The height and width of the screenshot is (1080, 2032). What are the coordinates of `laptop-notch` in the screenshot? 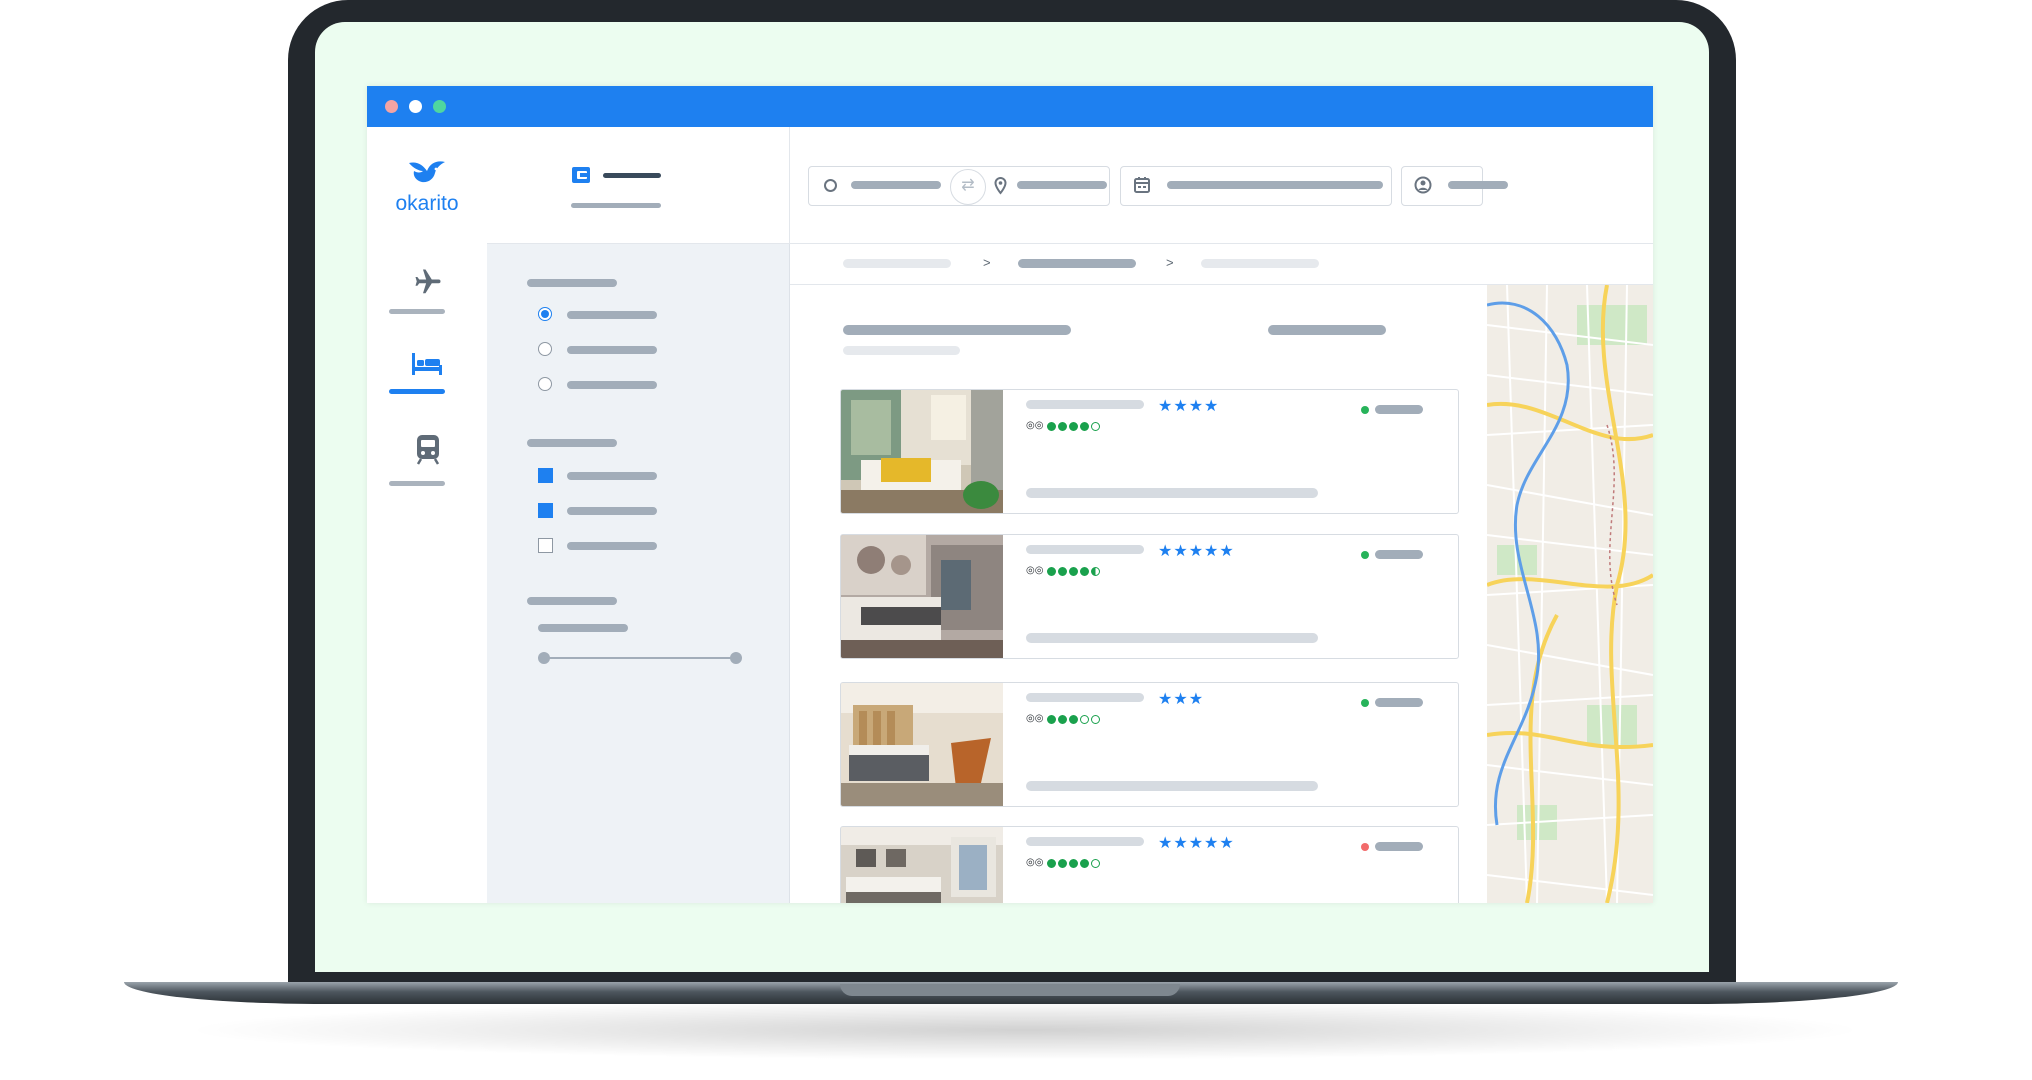 It's located at (1010, 990).